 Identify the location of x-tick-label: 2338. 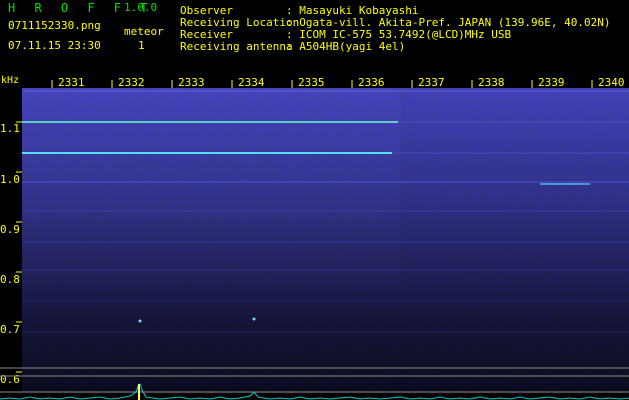
(491, 82).